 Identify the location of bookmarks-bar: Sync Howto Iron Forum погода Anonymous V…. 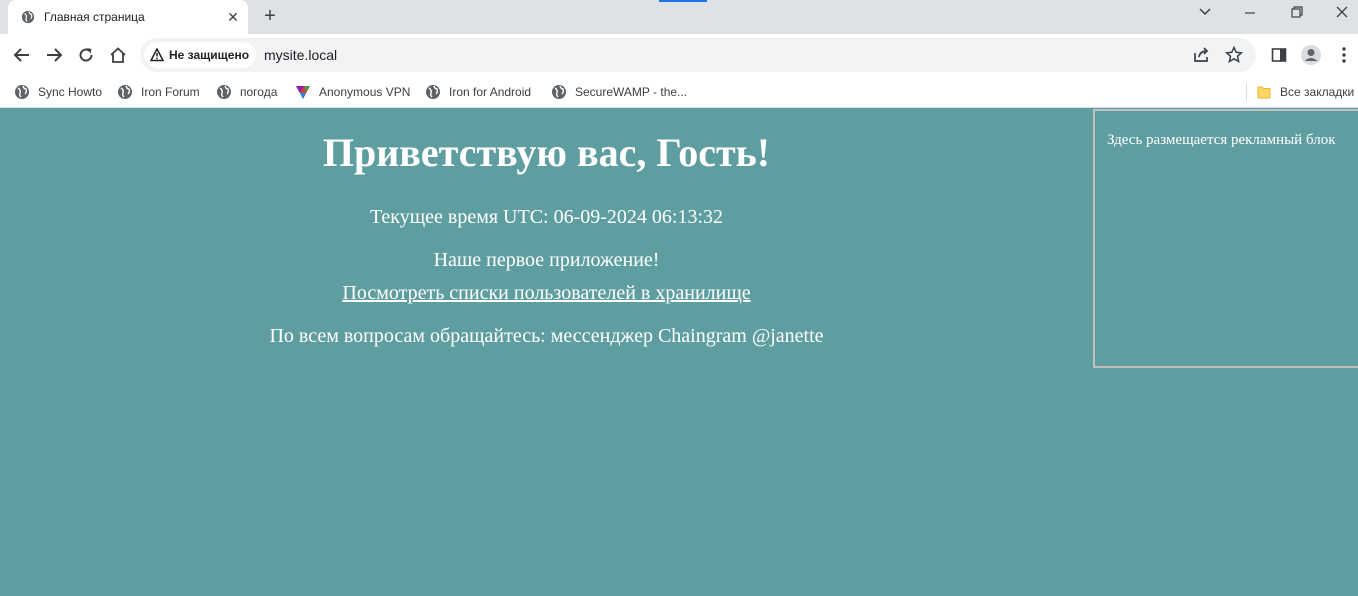
(679, 92).